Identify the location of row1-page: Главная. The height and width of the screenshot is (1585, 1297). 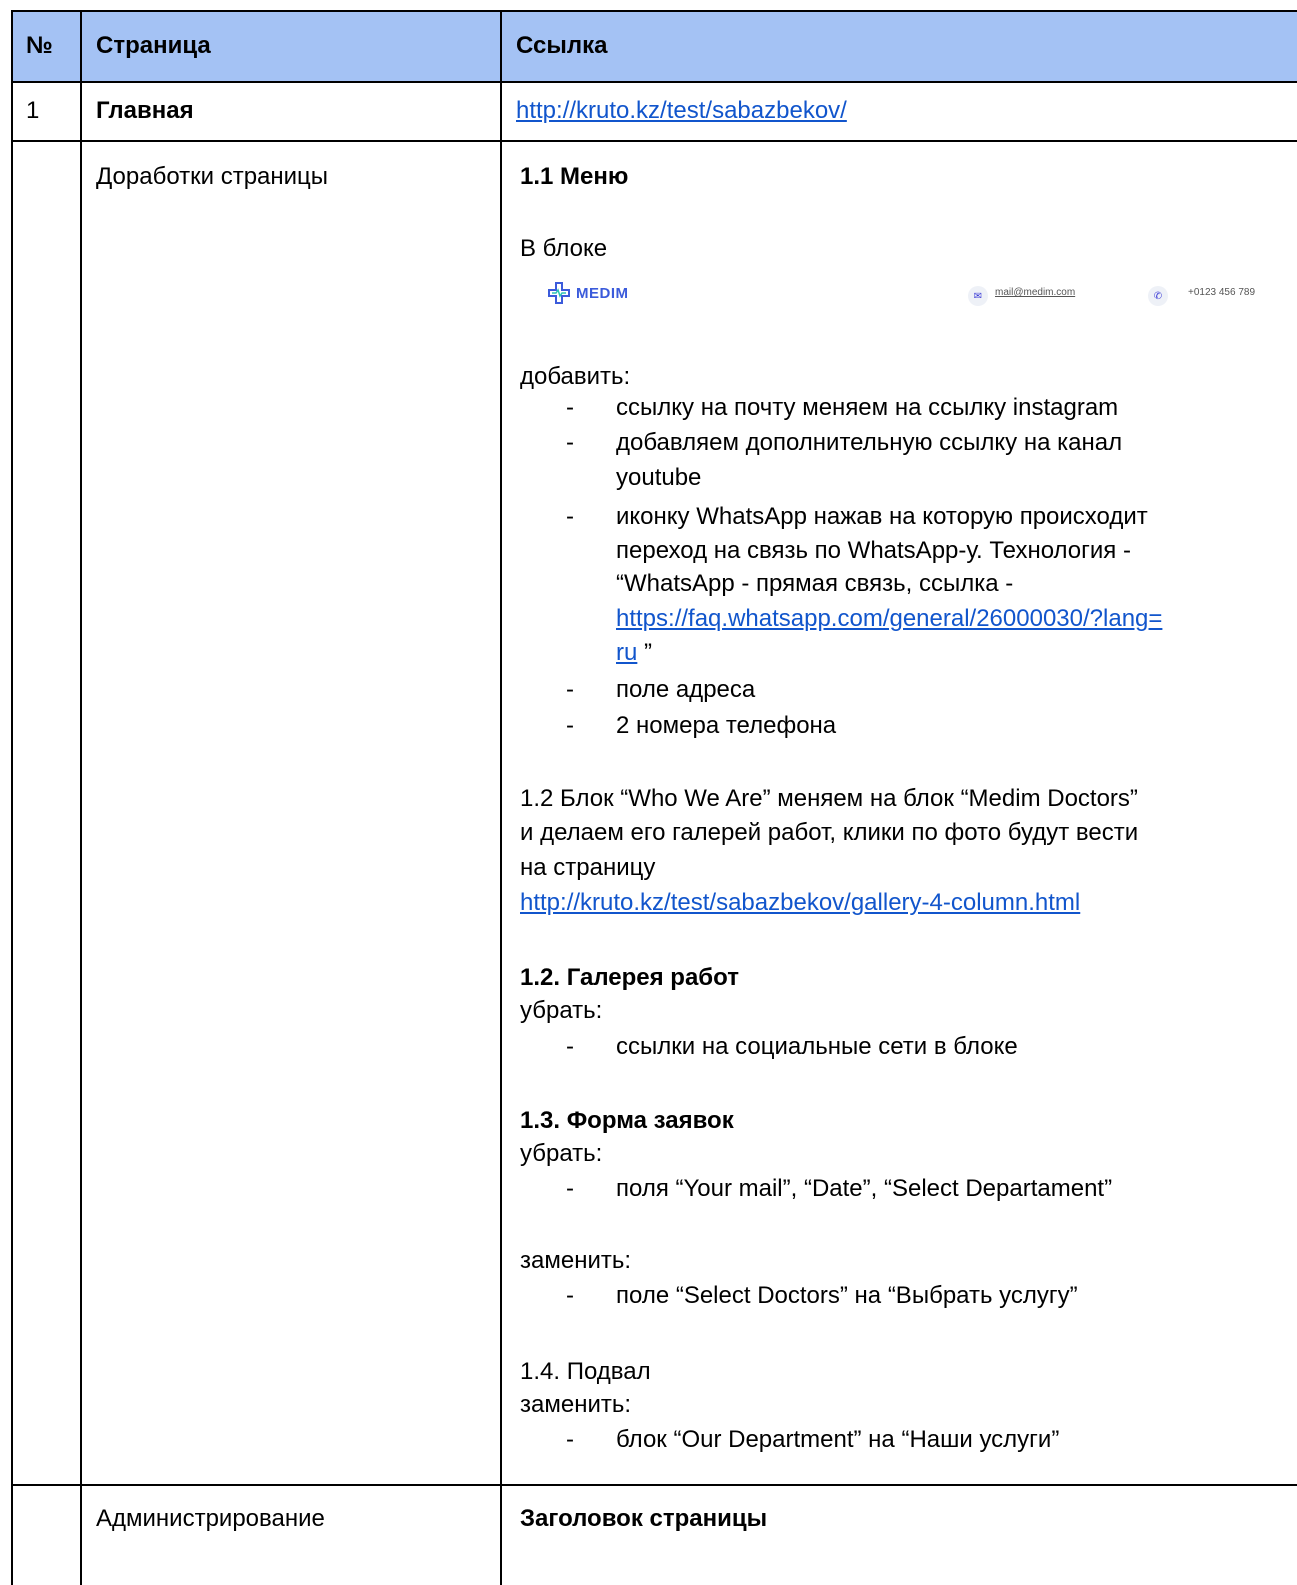
(145, 110).